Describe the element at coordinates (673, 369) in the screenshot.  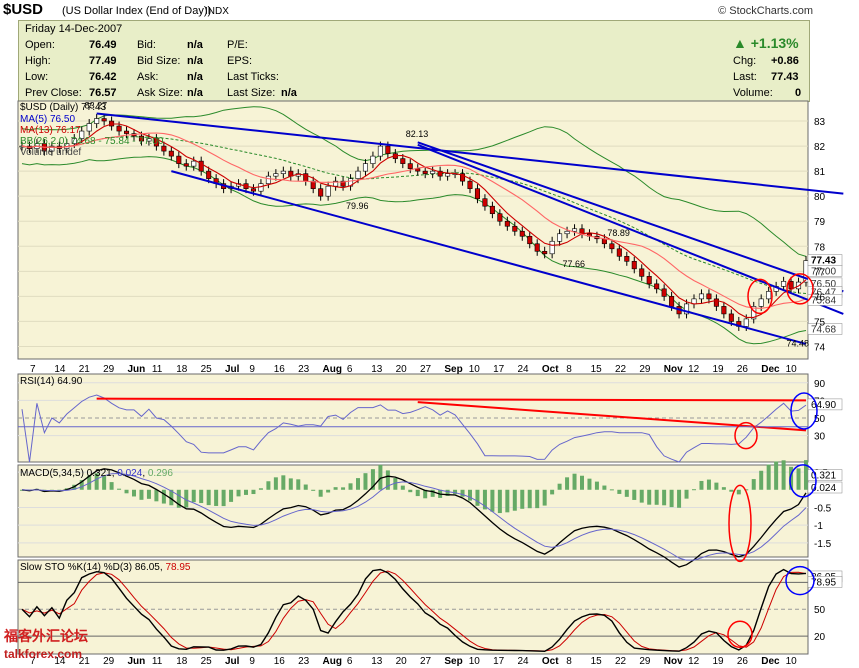
I see `x-tick-label: Nov` at that location.